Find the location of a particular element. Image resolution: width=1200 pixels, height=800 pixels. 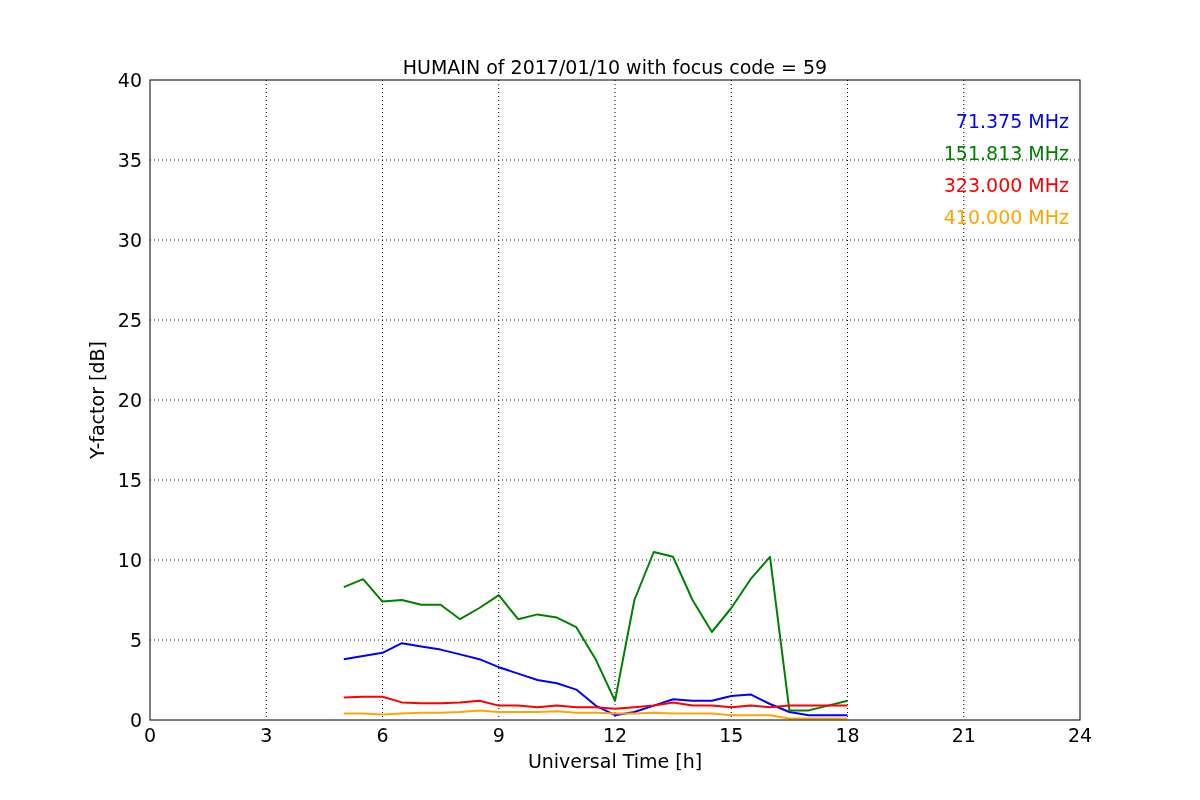

y-axis-label: Y-factor [dB] is located at coordinates (97, 400).